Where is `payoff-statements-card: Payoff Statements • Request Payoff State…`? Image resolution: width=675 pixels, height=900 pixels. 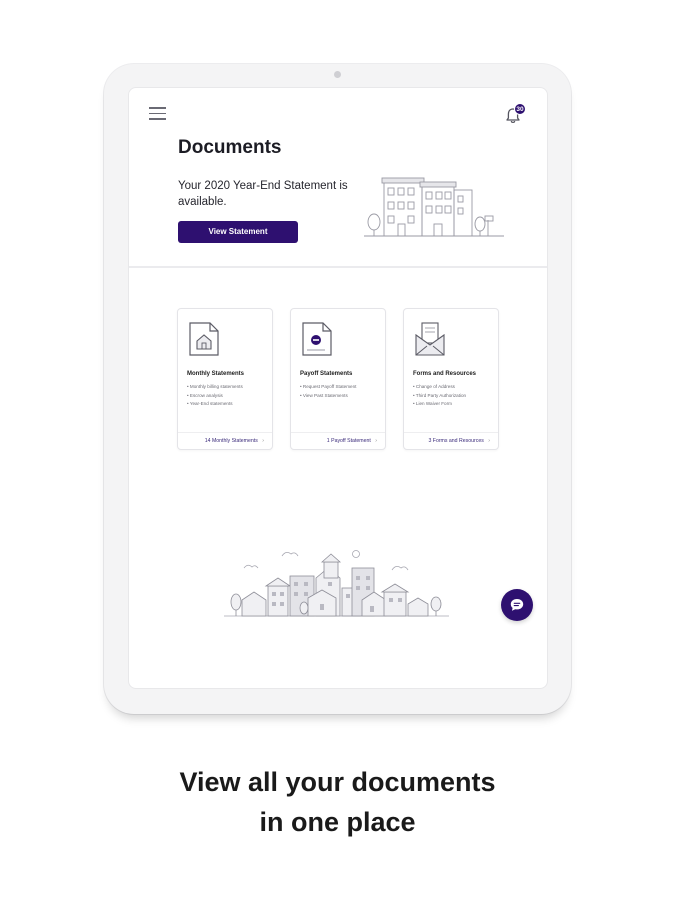
payoff-statements-card: Payoff Statements • Request Payoff State… is located at coordinates (338, 379).